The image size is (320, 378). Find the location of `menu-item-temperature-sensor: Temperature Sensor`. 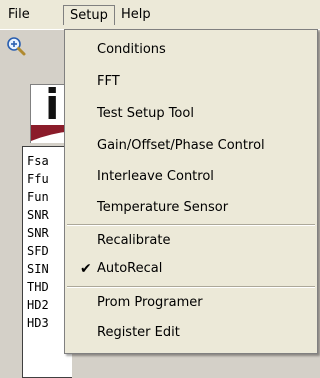

menu-item-temperature-sensor: Temperature Sensor is located at coordinates (191, 208).